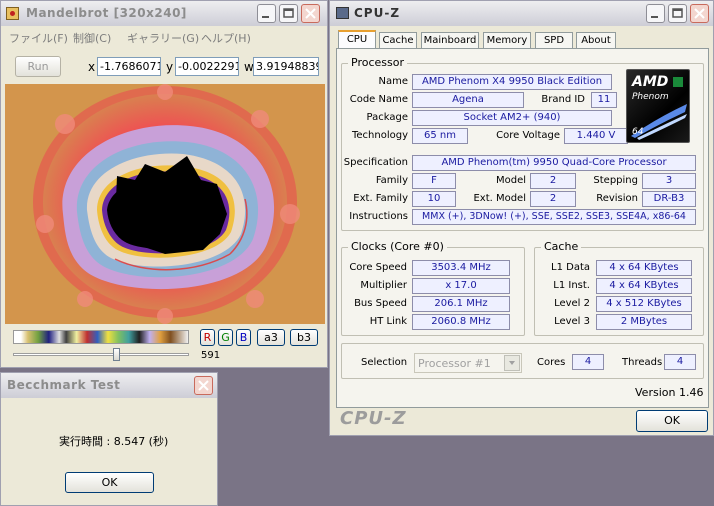  What do you see at coordinates (226, 38) in the screenshot?
I see `menu-help: ヘルプ(H)` at bounding box center [226, 38].